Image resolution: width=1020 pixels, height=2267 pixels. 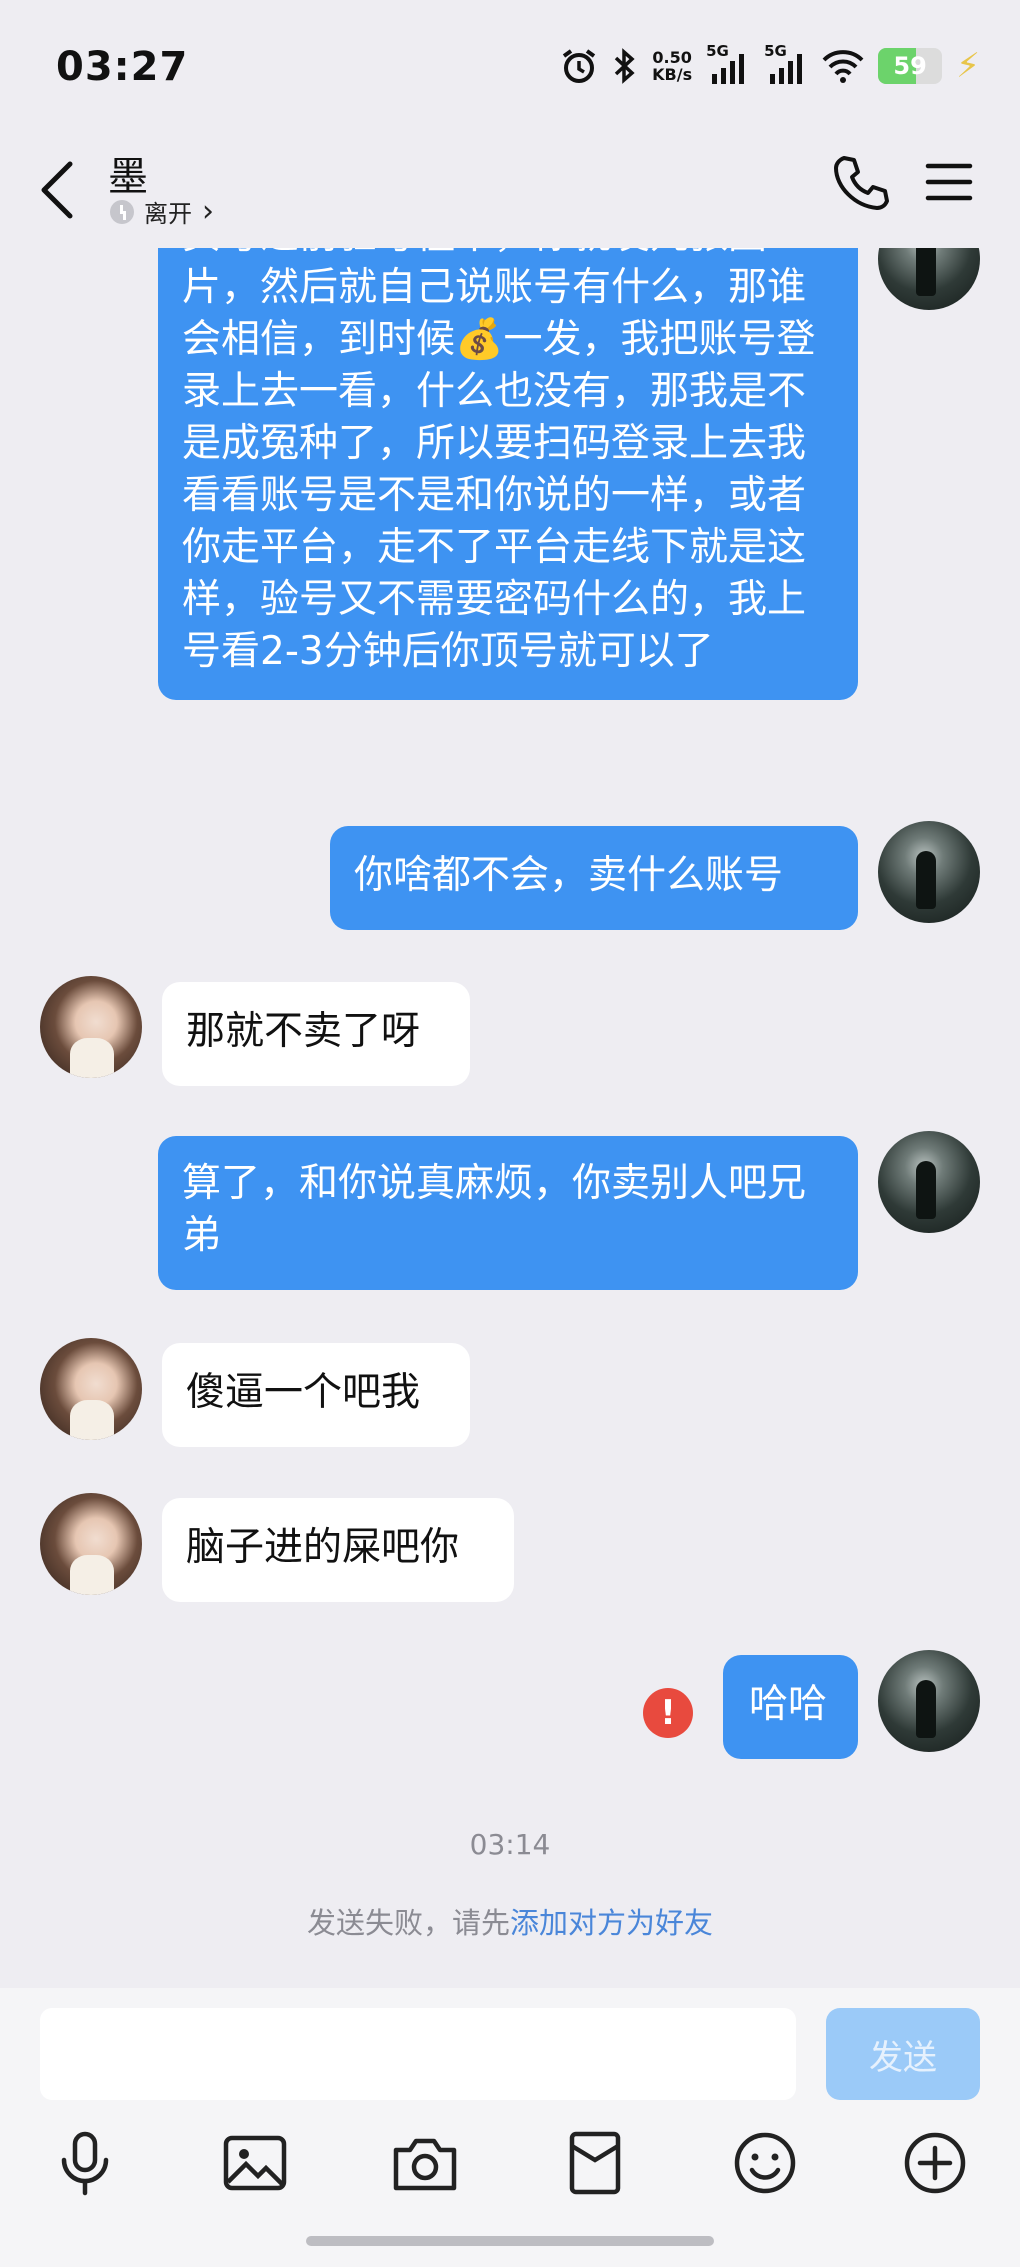 What do you see at coordinates (510, 65) in the screenshot?
I see `status-bar: 03:27 0.50 KB/s 5G 5G 59 ⚡` at bounding box center [510, 65].